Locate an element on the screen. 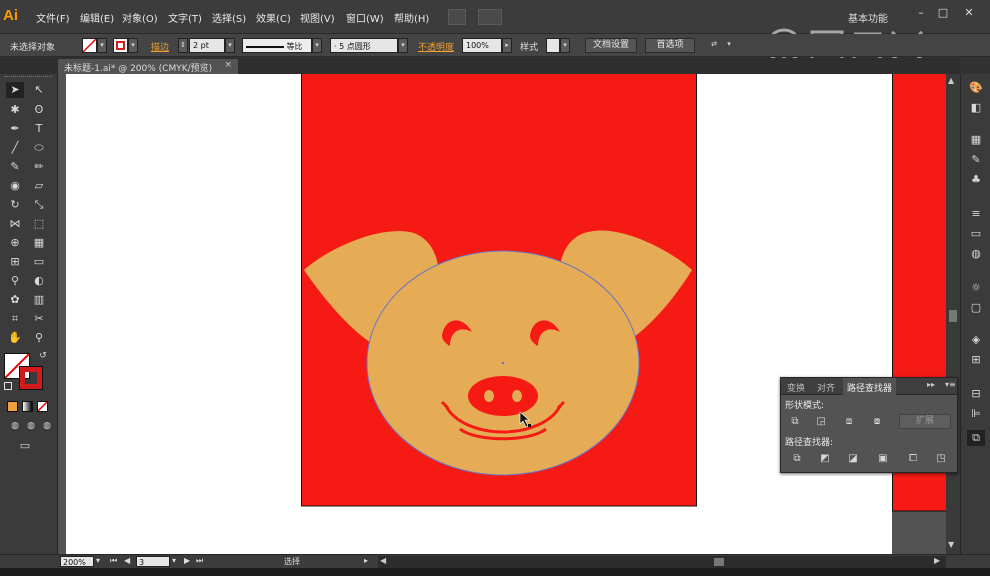 The image size is (990, 576). swatches-icon: ▦ is located at coordinates (976, 140).